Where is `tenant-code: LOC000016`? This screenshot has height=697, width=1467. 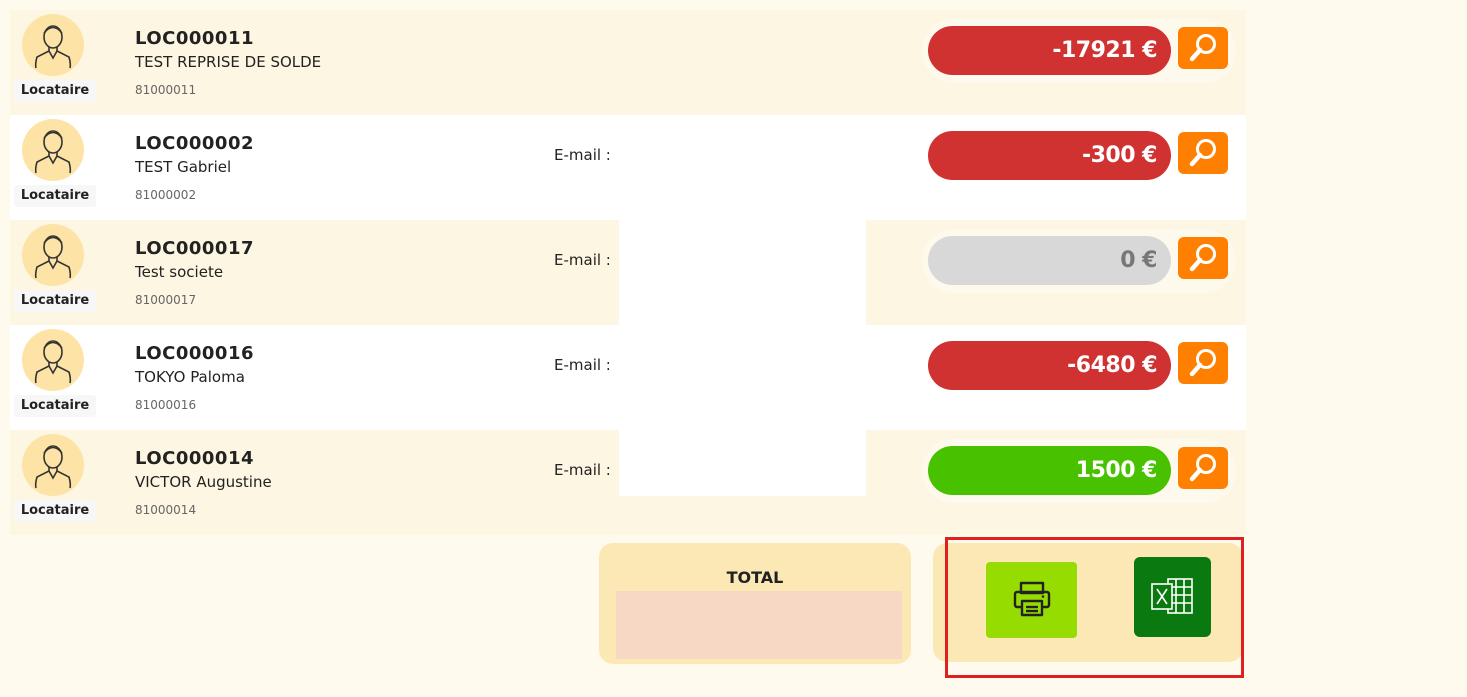 tenant-code: LOC000016 is located at coordinates (194, 353).